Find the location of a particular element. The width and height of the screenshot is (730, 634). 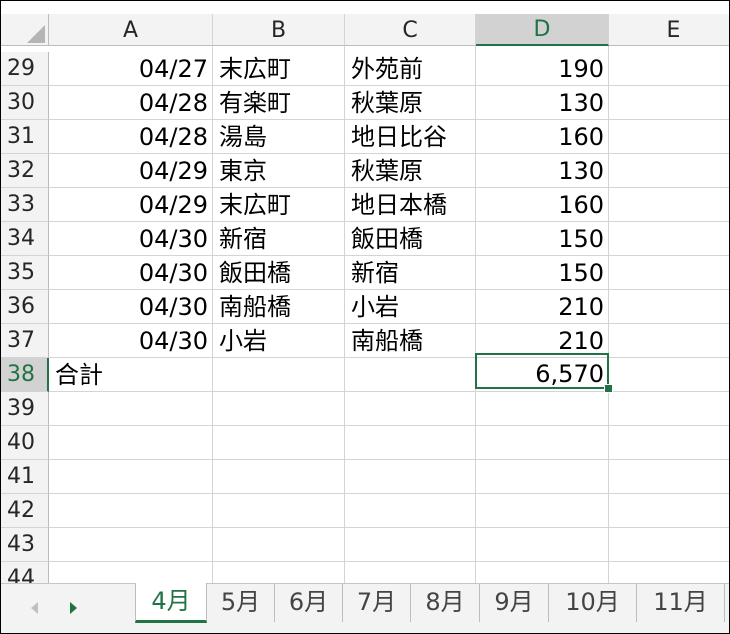

cell-a37: 04/30 is located at coordinates (131, 341).